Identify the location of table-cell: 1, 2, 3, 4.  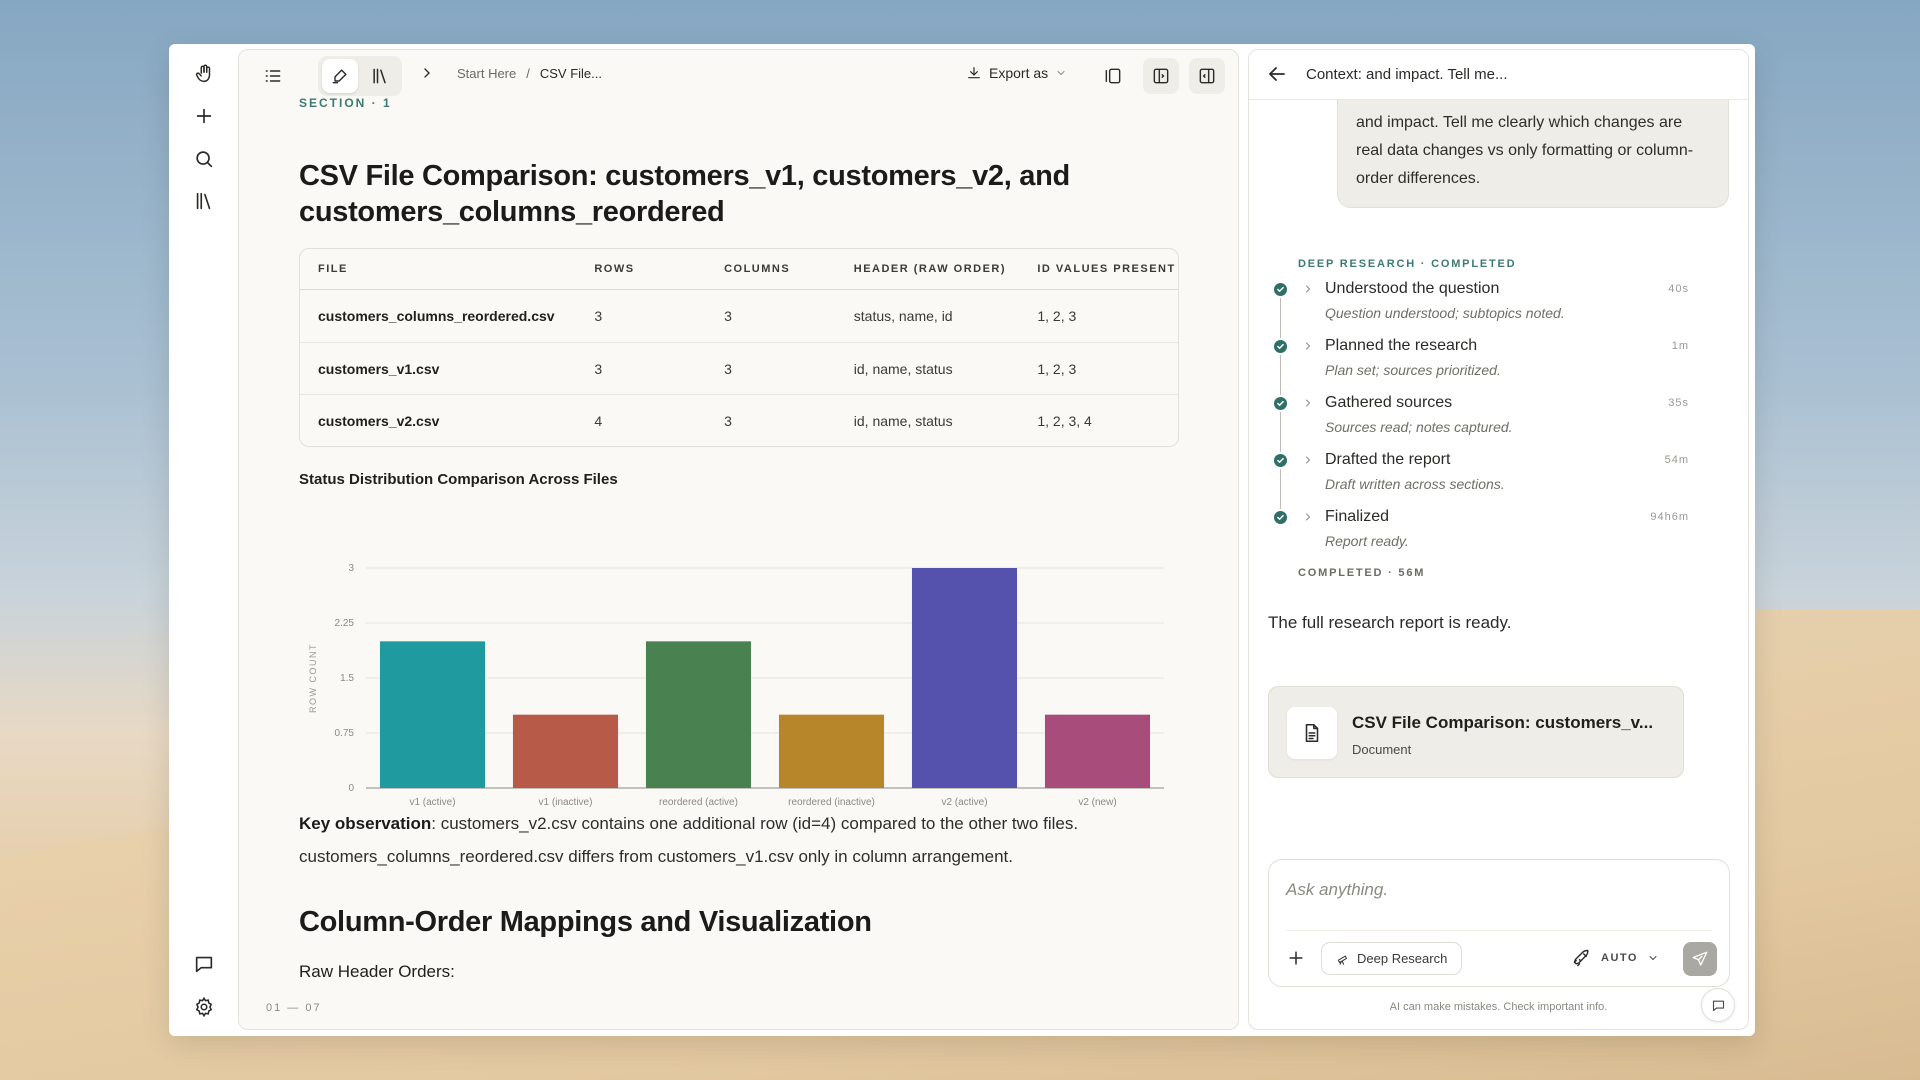
(1064, 420).